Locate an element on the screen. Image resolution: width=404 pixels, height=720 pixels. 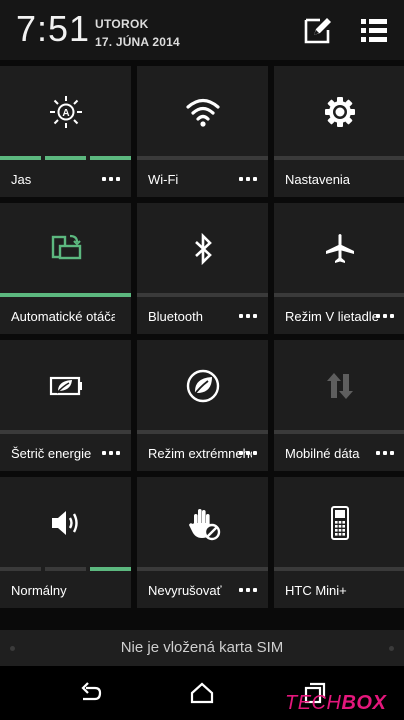
tile-label: Nevyrušovať is located at coordinates (185, 590).